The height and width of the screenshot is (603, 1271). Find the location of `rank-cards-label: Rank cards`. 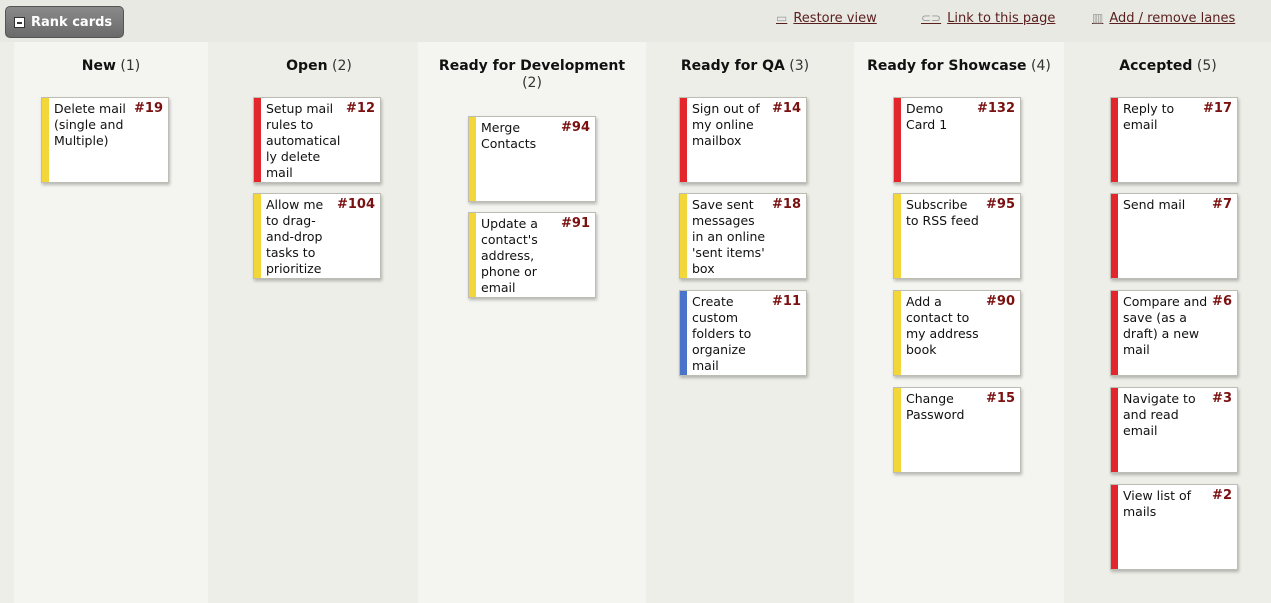

rank-cards-label: Rank cards is located at coordinates (72, 22).